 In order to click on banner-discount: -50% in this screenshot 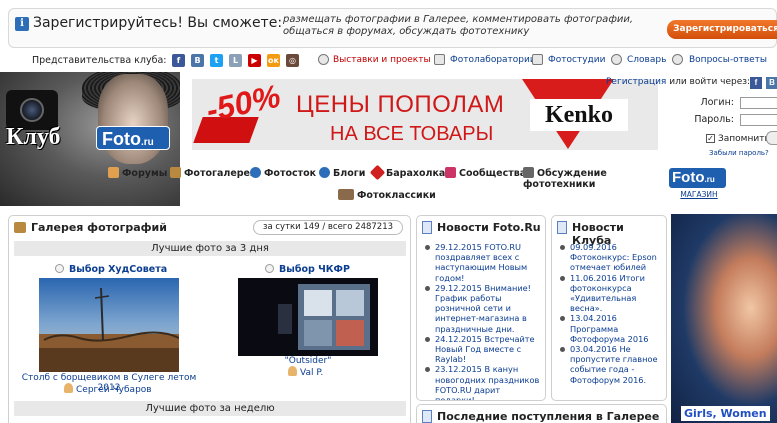, I will do `click(243, 104)`.